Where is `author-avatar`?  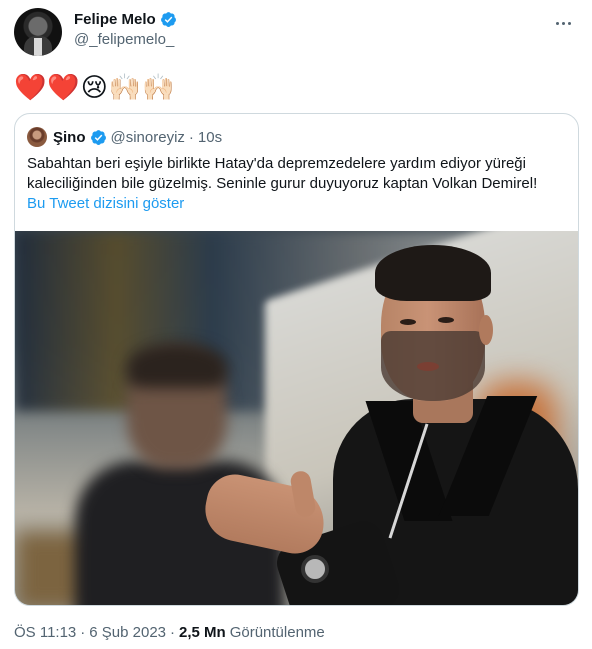
author-avatar is located at coordinates (38, 32).